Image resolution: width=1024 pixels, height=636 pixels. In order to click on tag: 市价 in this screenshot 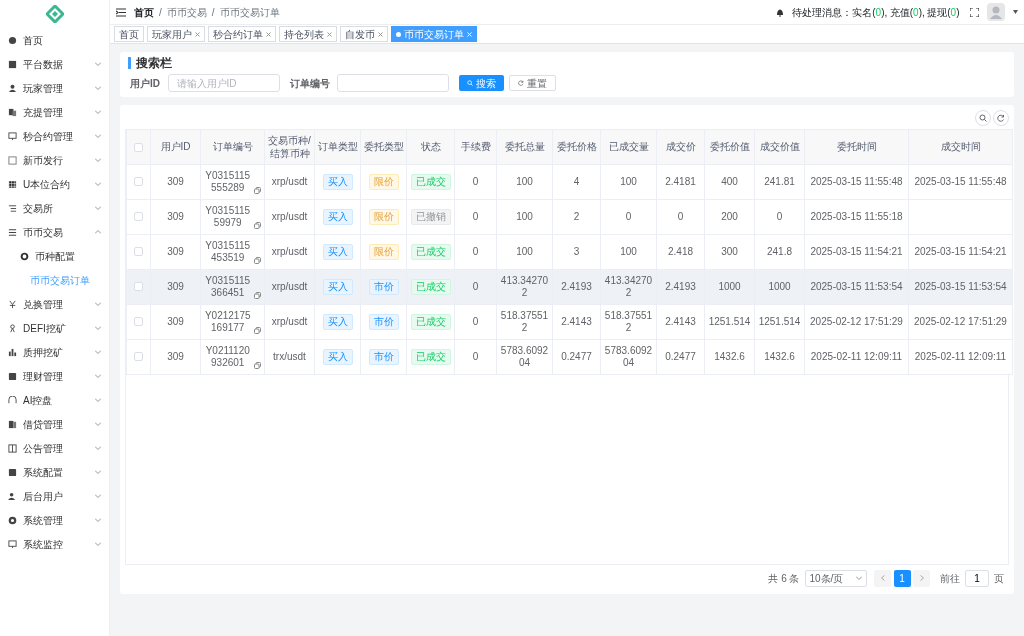, I will do `click(383, 286)`.